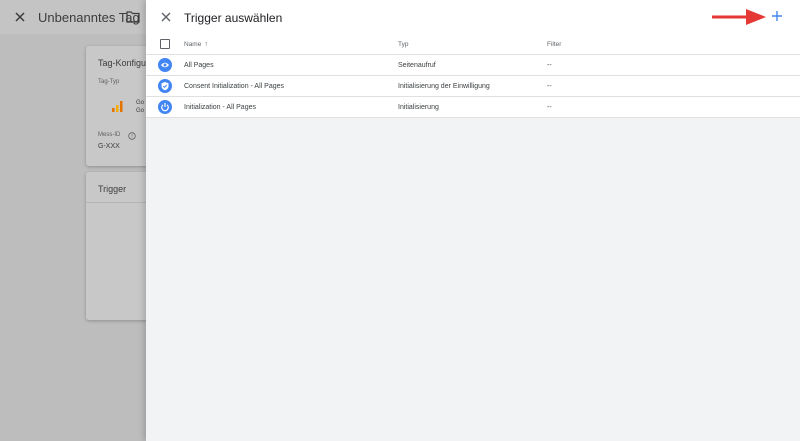  I want to click on mess-id-value: G-XXX, so click(109, 146).